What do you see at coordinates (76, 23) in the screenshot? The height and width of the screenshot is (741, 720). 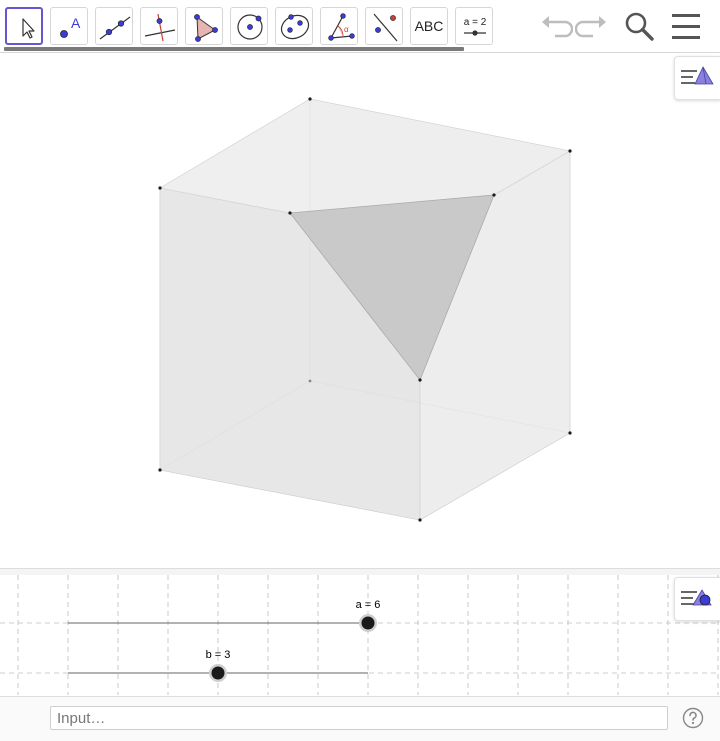 I see `svg-text: A` at bounding box center [76, 23].